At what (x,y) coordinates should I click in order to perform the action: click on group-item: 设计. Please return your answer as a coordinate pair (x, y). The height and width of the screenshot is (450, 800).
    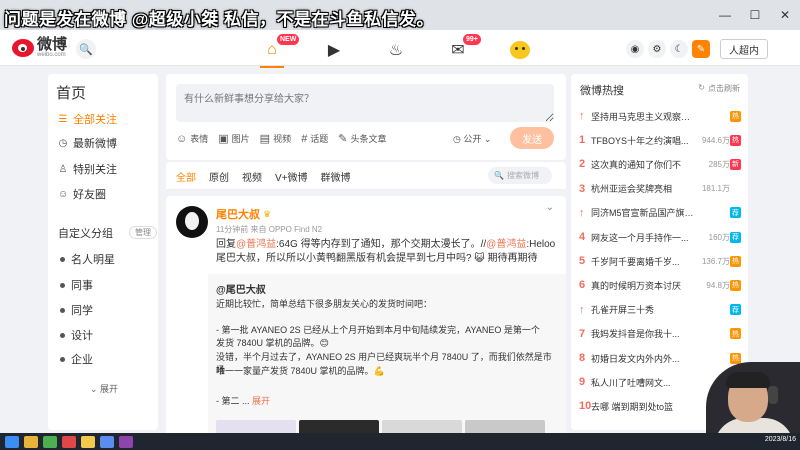
    Looking at the image, I should click on (76, 335).